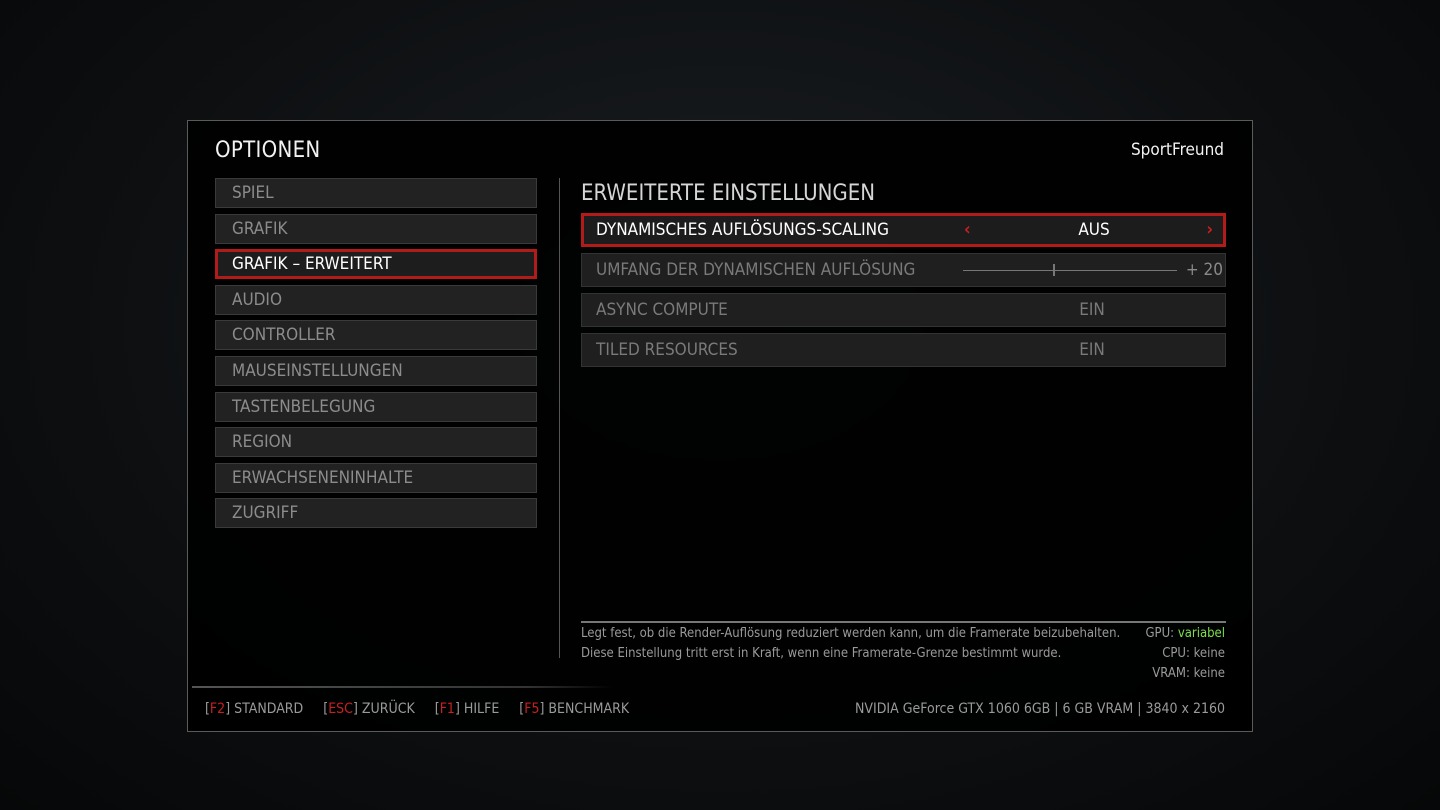 The height and width of the screenshot is (810, 1440). Describe the element at coordinates (467, 709) in the screenshot. I see `help-button: [F1] HILFE` at that location.